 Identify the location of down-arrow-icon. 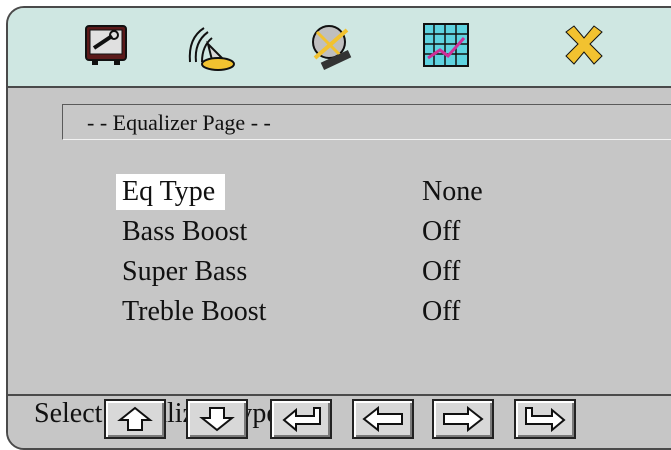
(217, 419).